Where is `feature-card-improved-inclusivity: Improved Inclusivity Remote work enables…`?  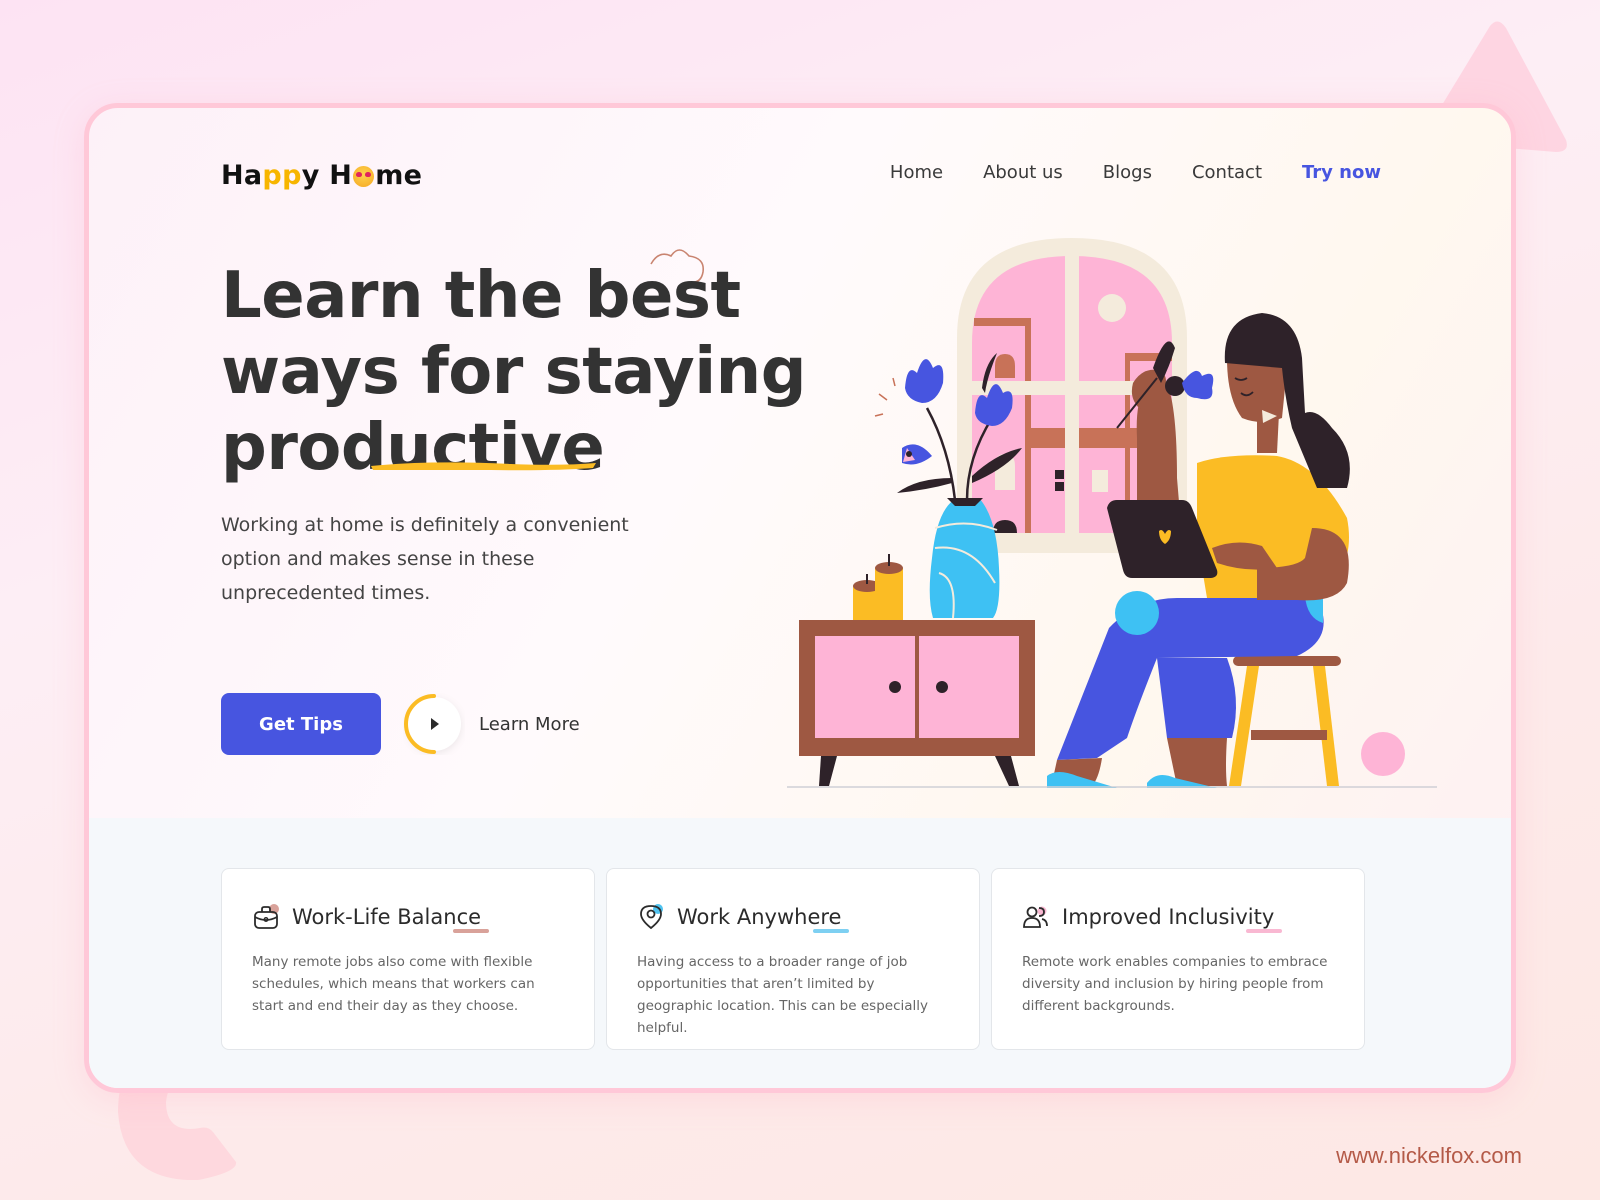 feature-card-improved-inclusivity: Improved Inclusivity Remote work enables… is located at coordinates (1178, 959).